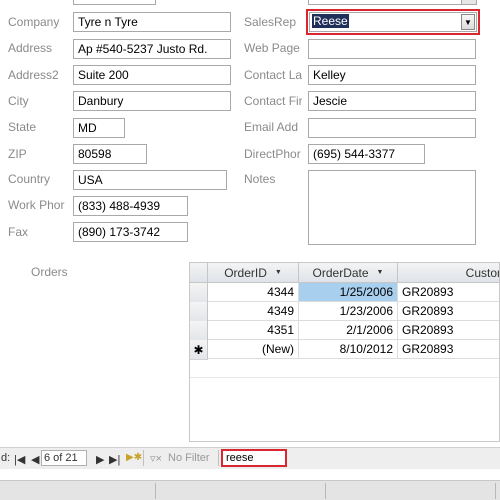 Image resolution: width=500 pixels, height=500 pixels. Describe the element at coordinates (156, 458) in the screenshot. I see `filter-icon: ▿×` at that location.